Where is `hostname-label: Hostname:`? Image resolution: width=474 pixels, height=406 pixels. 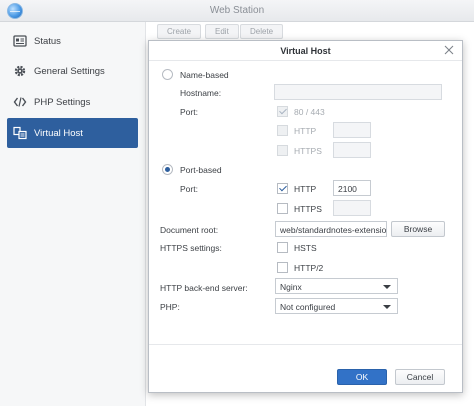
hostname-label: Hostname: is located at coordinates (201, 93).